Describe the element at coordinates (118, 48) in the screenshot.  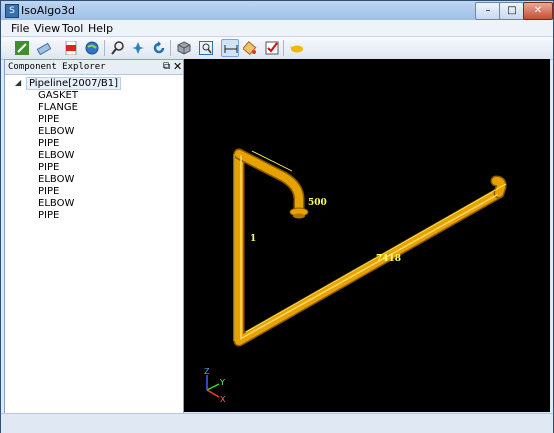
I see `zoom-icon` at that location.